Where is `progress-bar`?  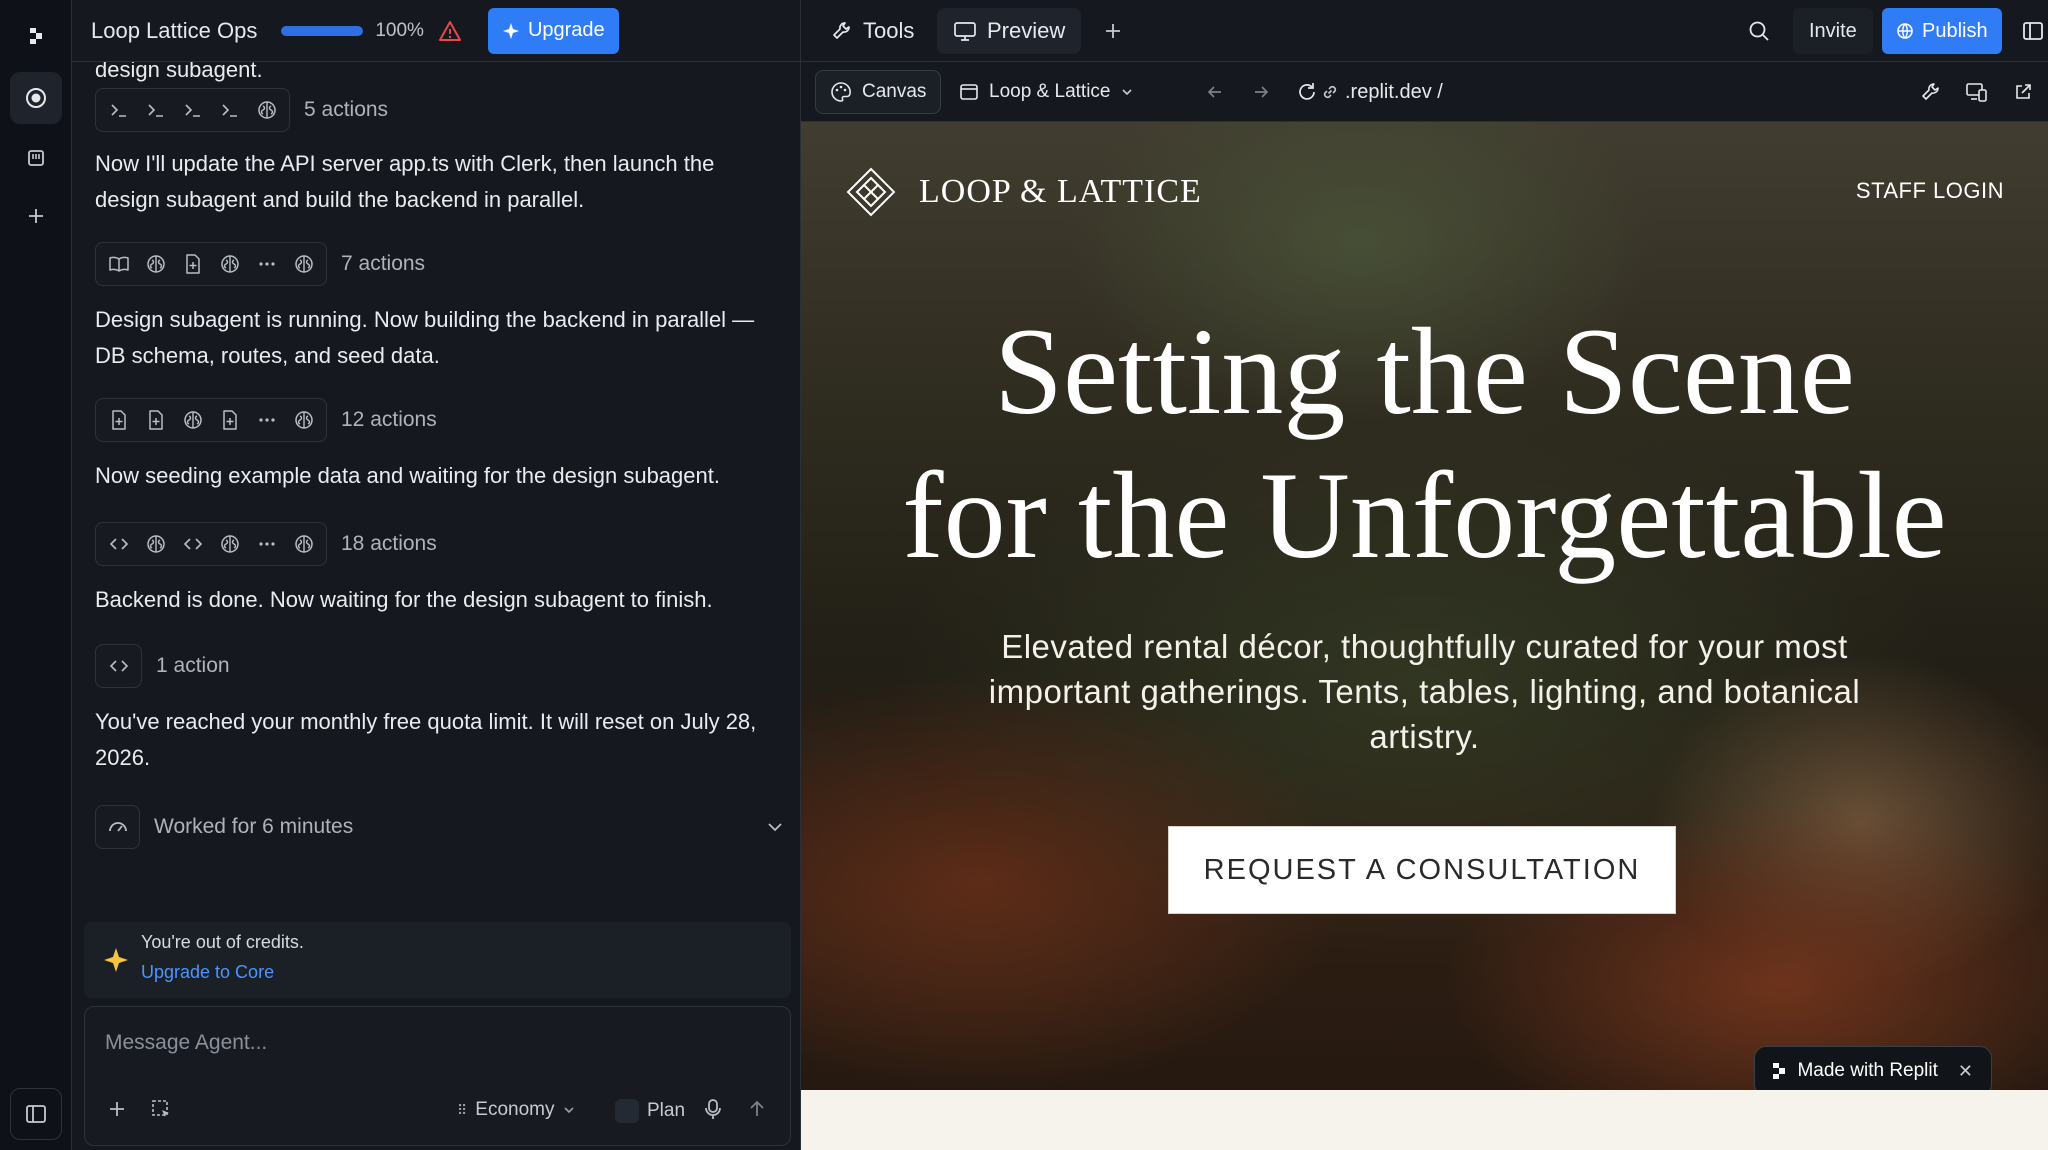 progress-bar is located at coordinates (322, 30).